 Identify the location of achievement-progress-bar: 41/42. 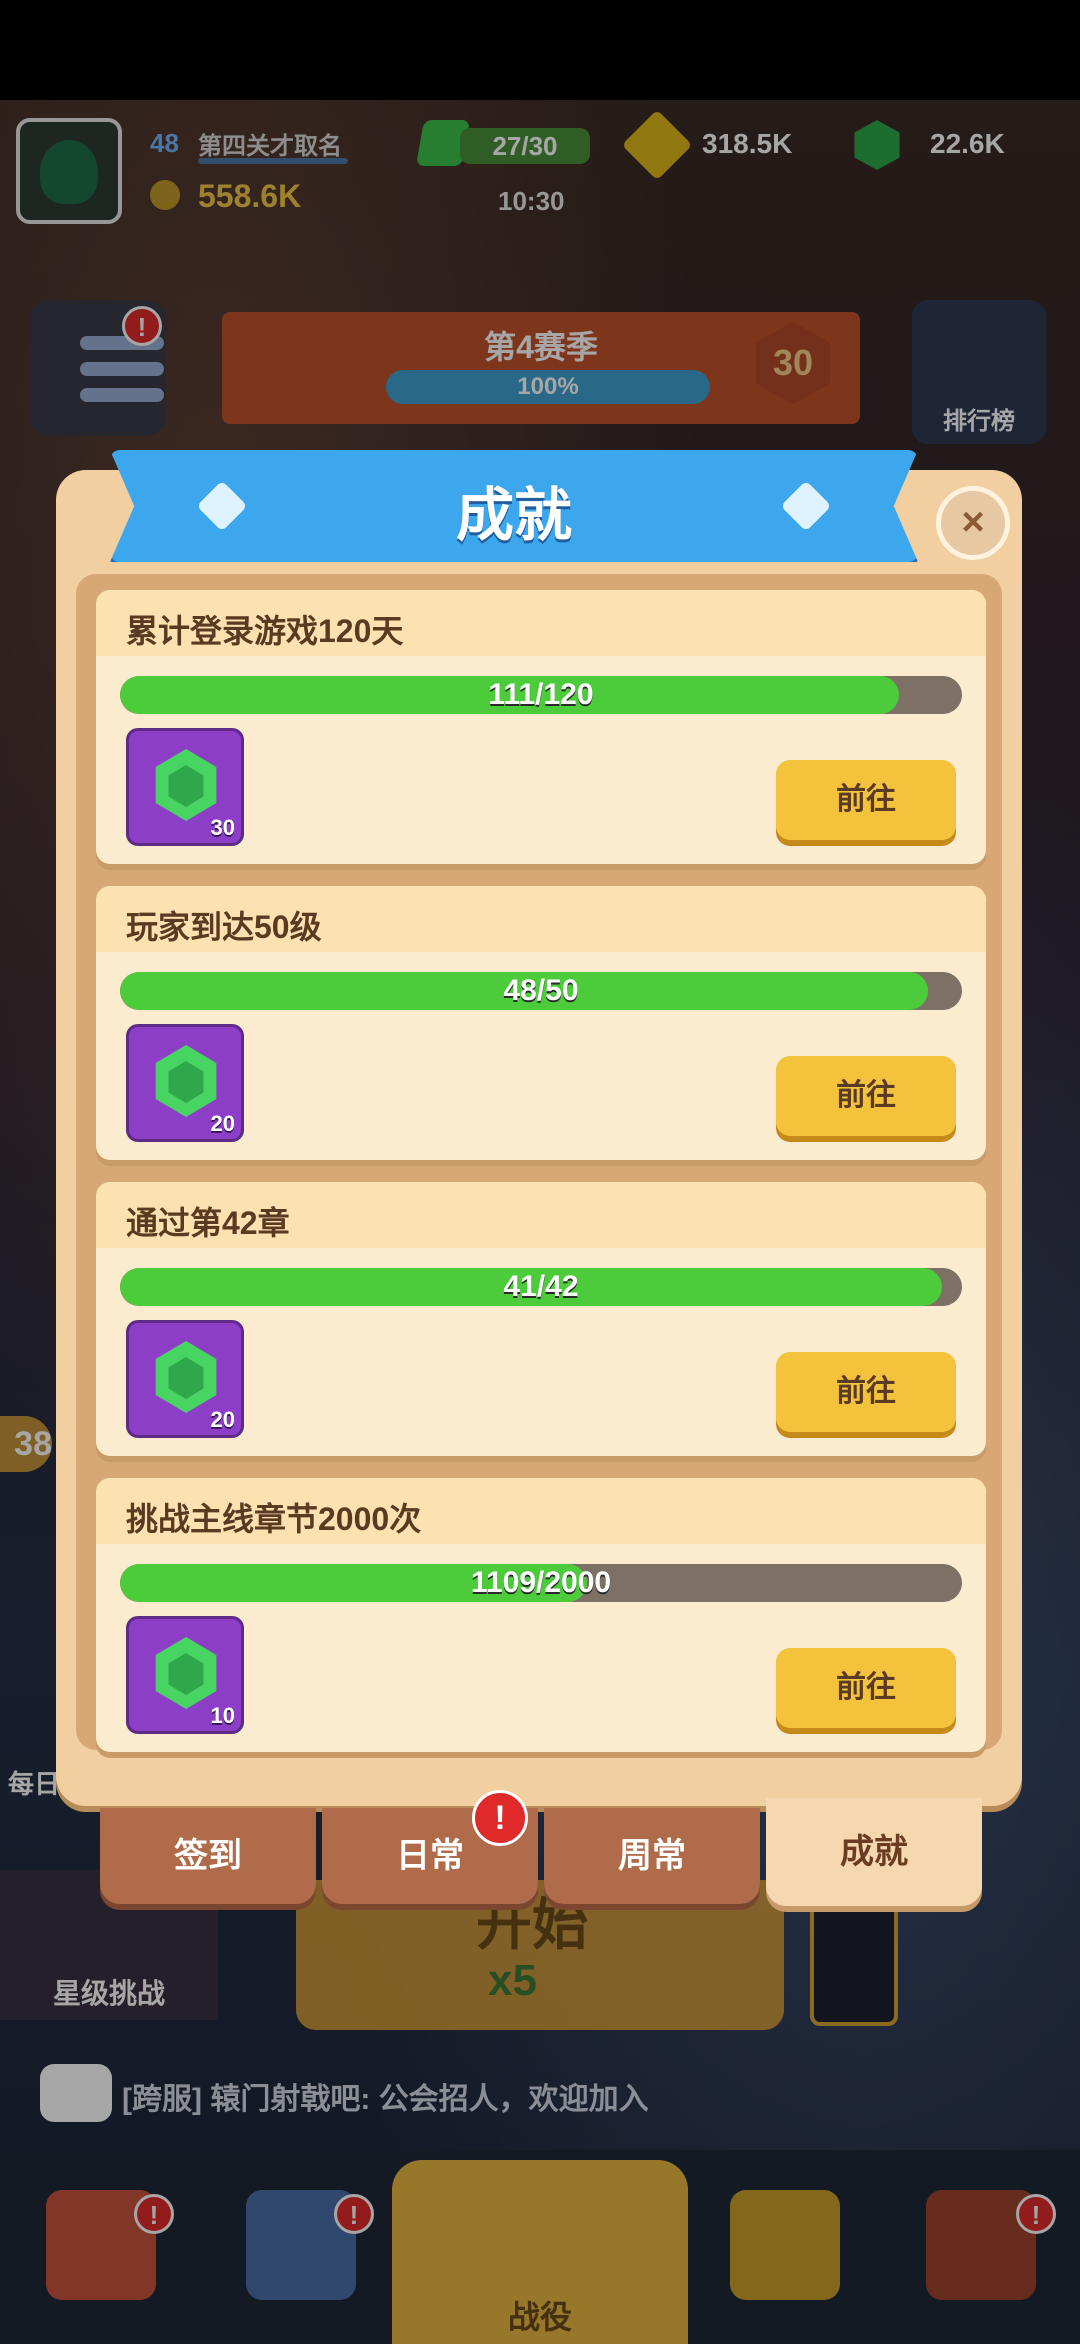
(541, 1287).